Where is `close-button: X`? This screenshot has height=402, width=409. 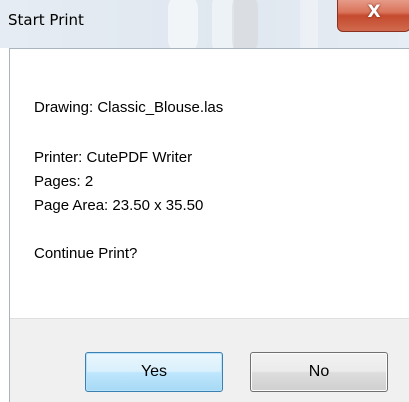 close-button: X is located at coordinates (373, 16).